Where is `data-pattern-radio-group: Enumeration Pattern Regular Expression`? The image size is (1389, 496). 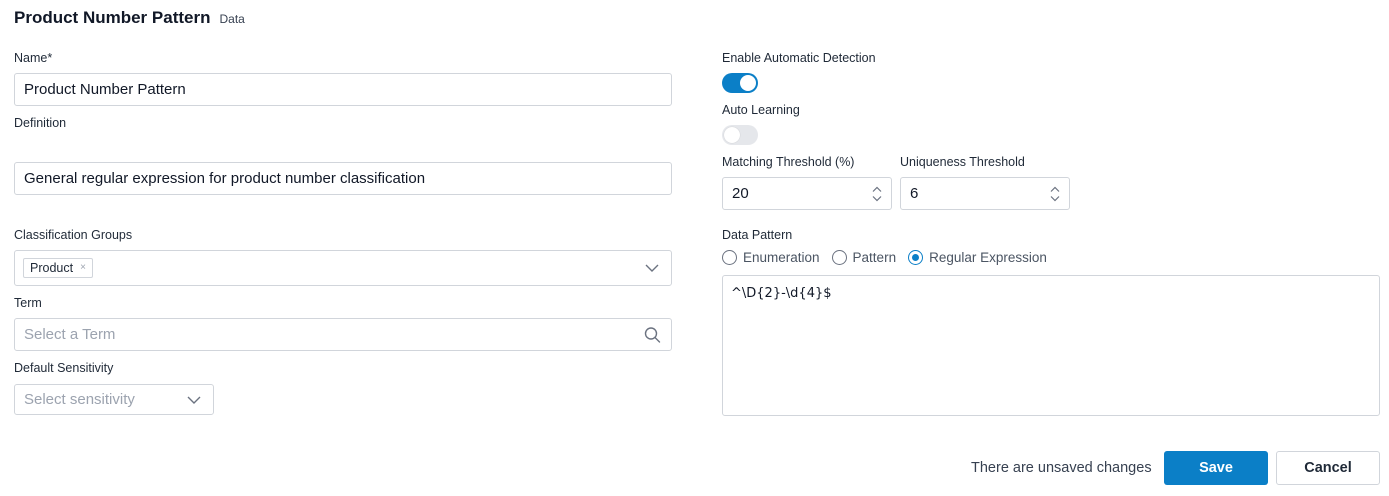 data-pattern-radio-group: Enumeration Pattern Regular Expression is located at coordinates (884, 257).